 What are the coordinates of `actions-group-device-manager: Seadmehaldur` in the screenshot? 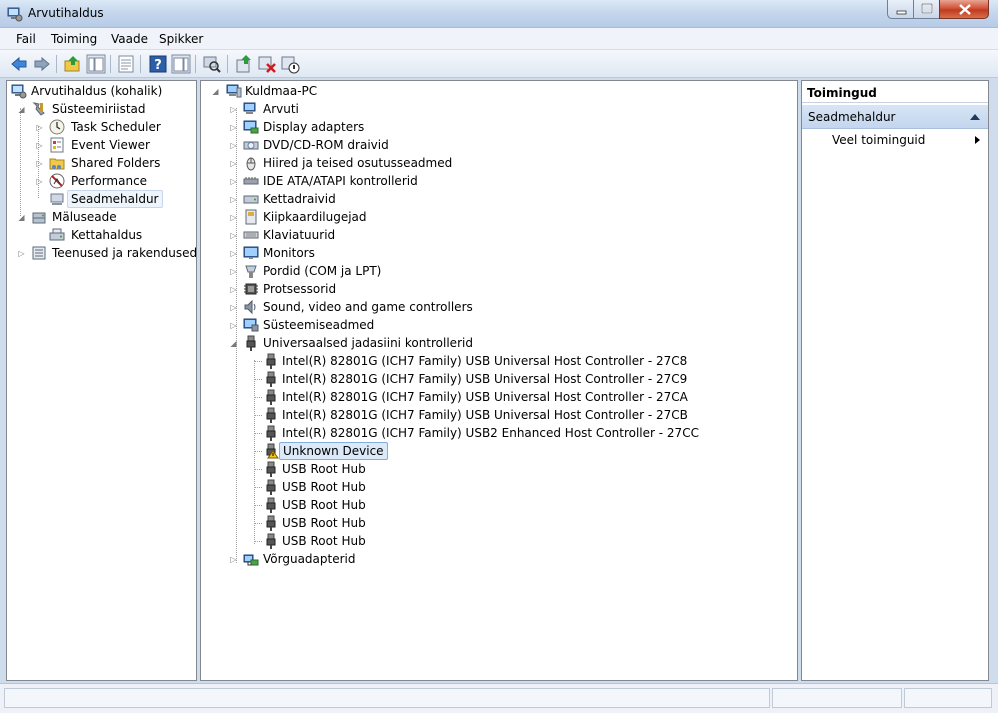 It's located at (895, 117).